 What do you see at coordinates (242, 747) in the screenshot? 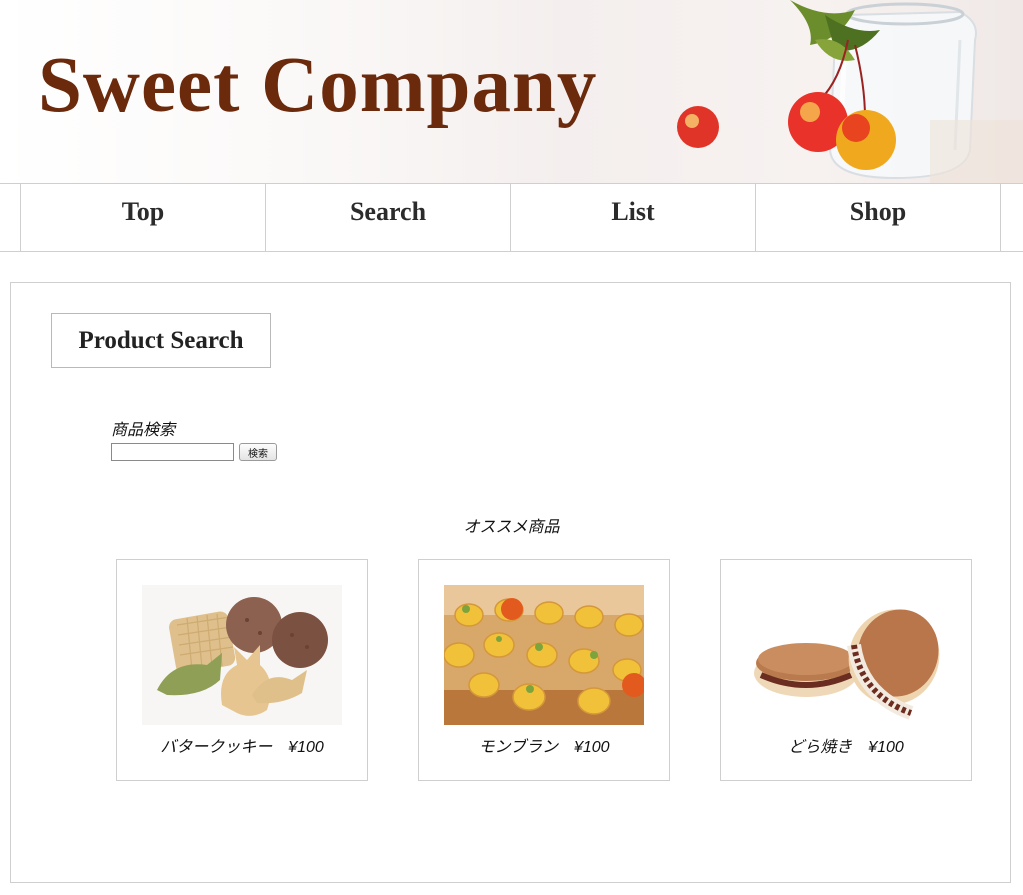
I see `product-caption: バタークッキー ¥100` at bounding box center [242, 747].